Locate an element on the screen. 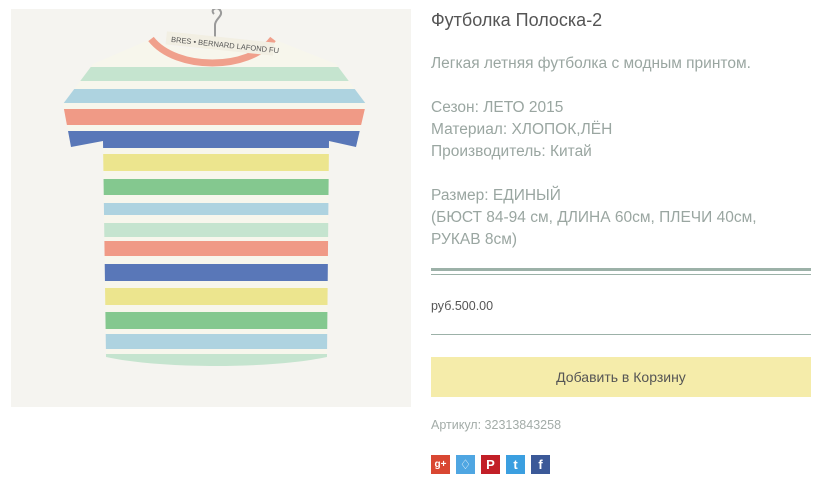  description-text: Легкая летняя футболка с модным принтом. is located at coordinates (591, 63).